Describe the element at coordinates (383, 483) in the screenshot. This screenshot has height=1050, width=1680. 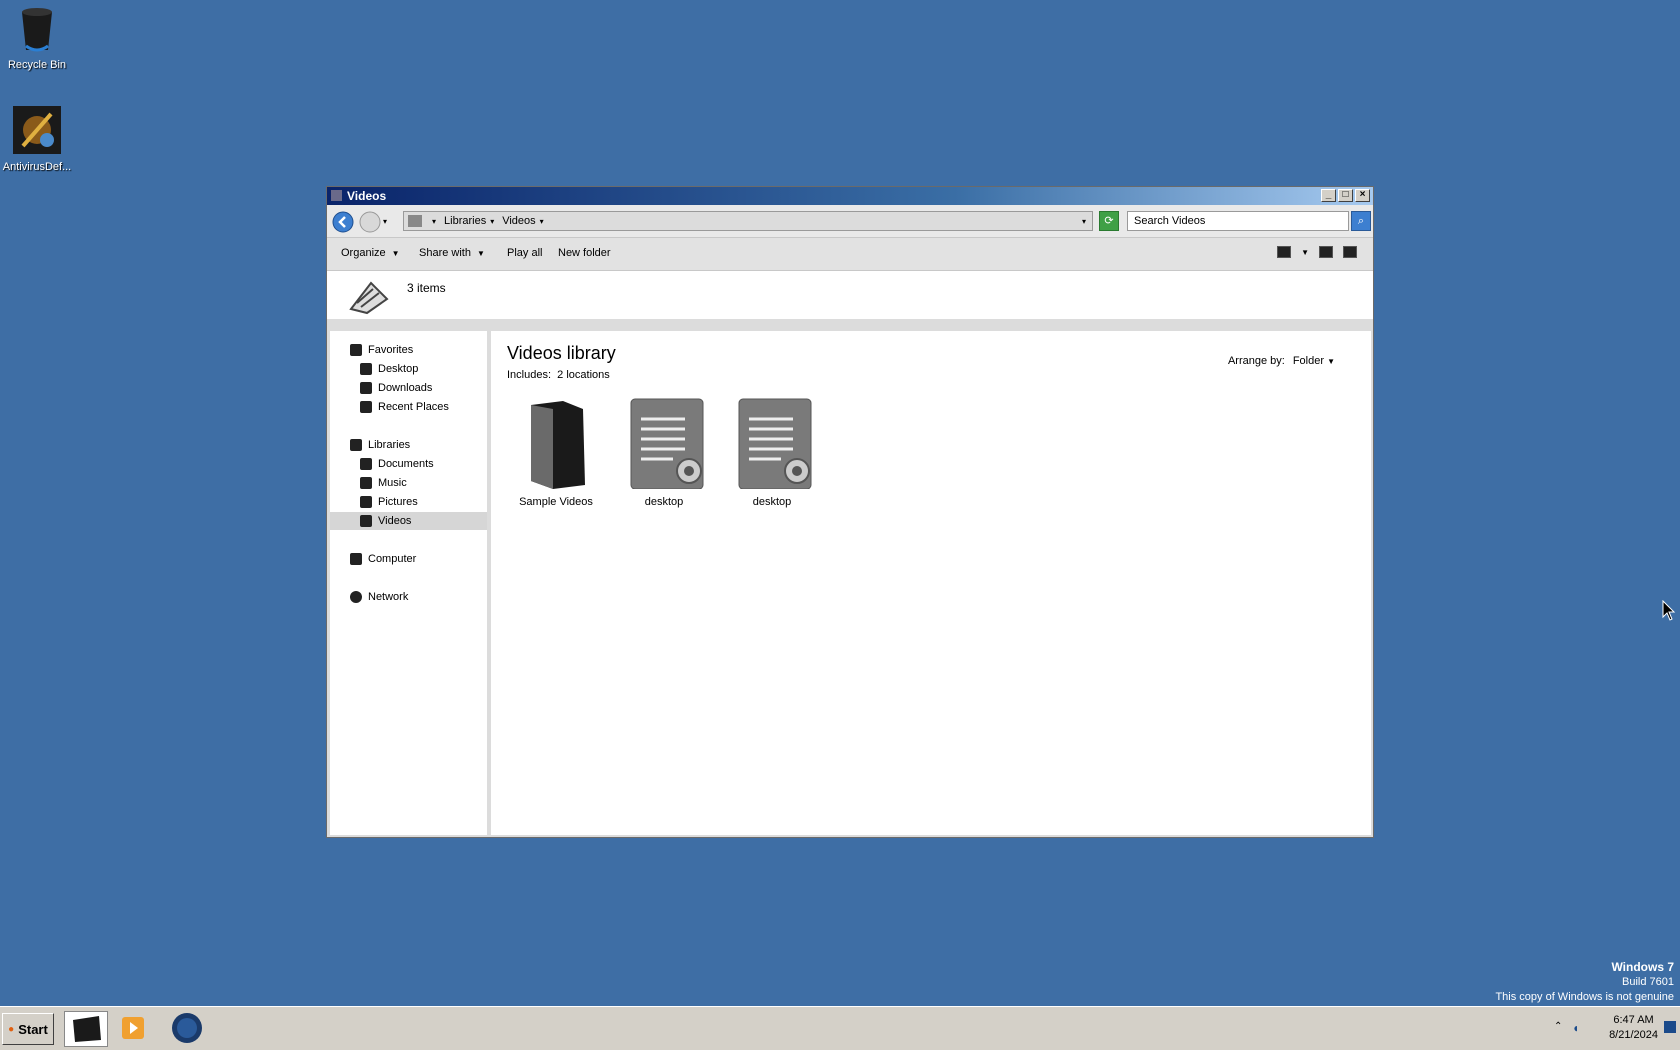
I see `nav-music: Music` at that location.